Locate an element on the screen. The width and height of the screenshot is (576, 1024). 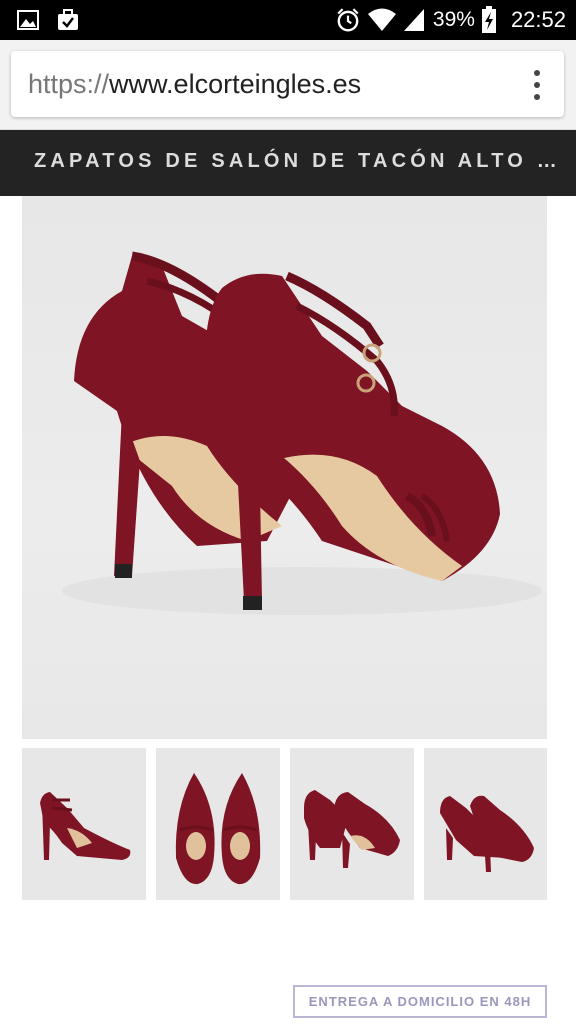
url-scheme: https:// is located at coordinates (69, 84).